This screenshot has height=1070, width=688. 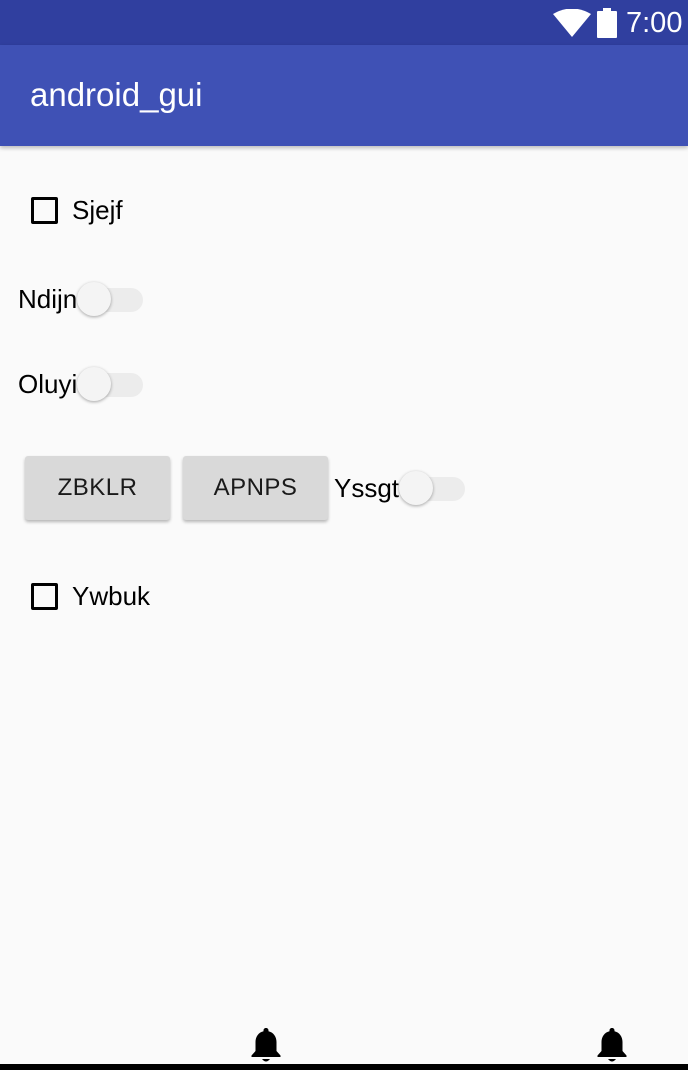 What do you see at coordinates (48, 298) in the screenshot?
I see `switch-label: Ndijn` at bounding box center [48, 298].